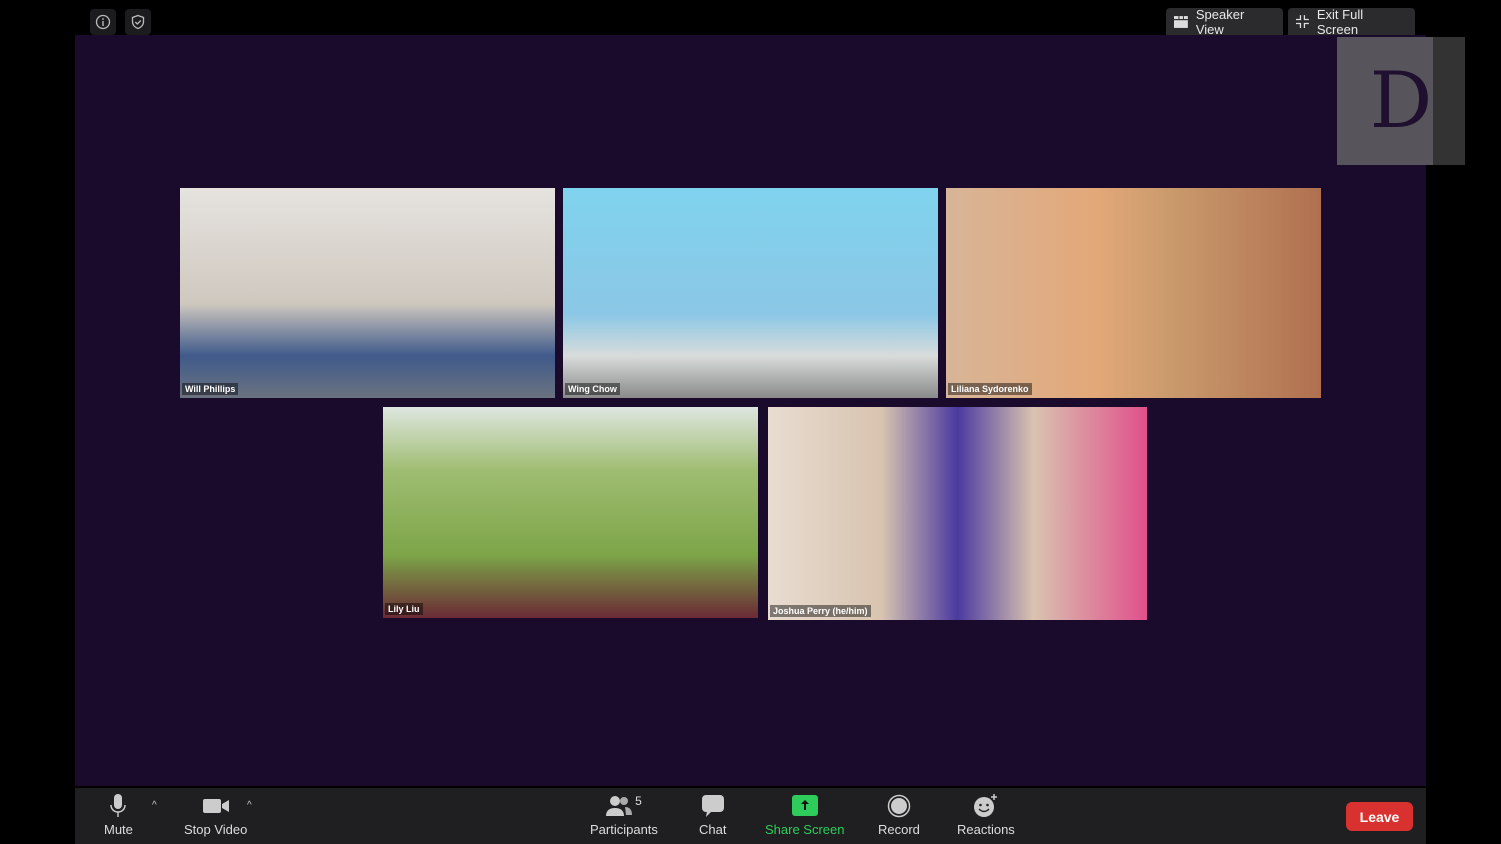 The width and height of the screenshot is (1501, 844). What do you see at coordinates (367, 293) in the screenshot?
I see `video-tile: Will Phillips` at bounding box center [367, 293].